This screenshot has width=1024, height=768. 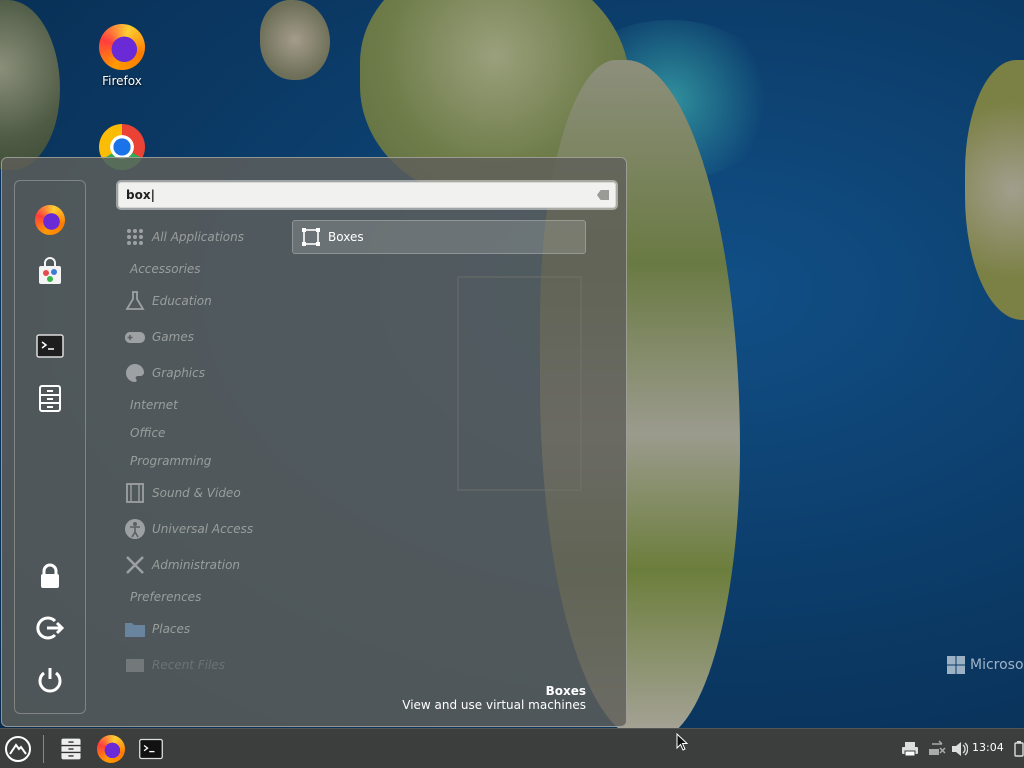 What do you see at coordinates (135, 493) in the screenshot?
I see `film-icon` at bounding box center [135, 493].